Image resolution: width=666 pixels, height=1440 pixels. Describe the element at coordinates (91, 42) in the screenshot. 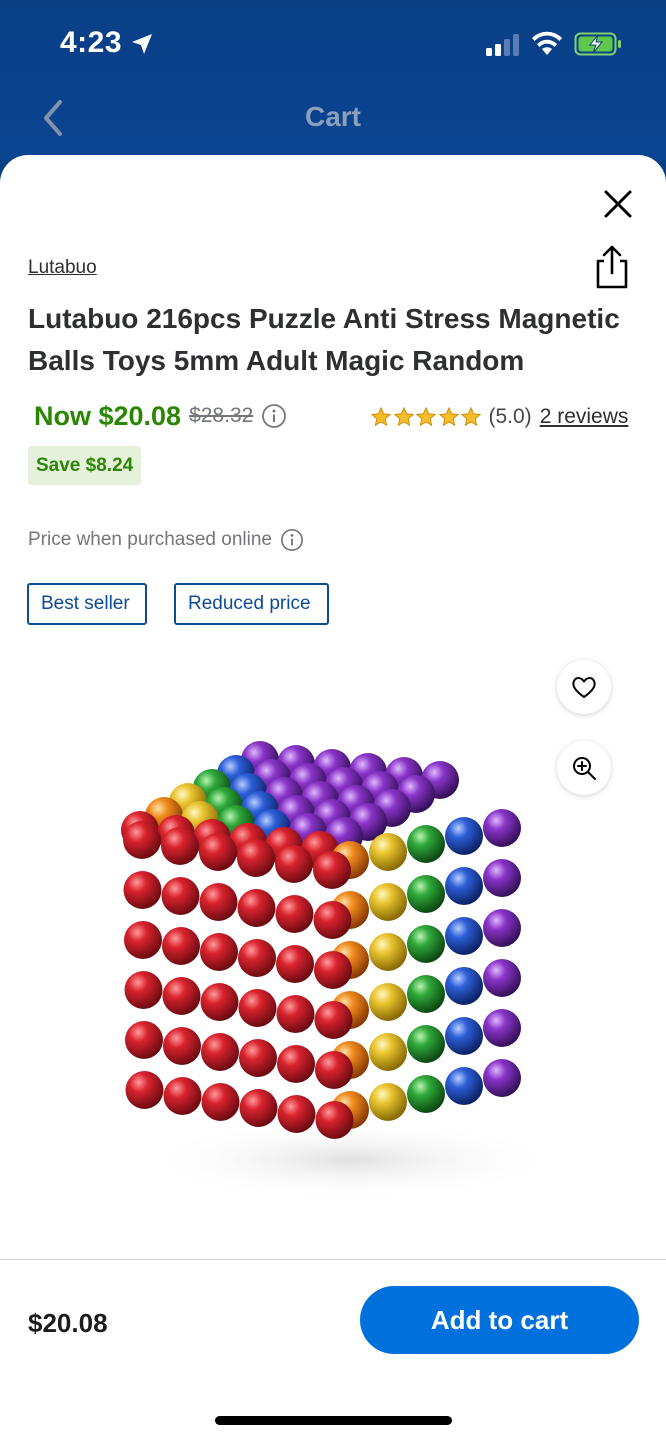

I see `status-time: 4:23` at that location.